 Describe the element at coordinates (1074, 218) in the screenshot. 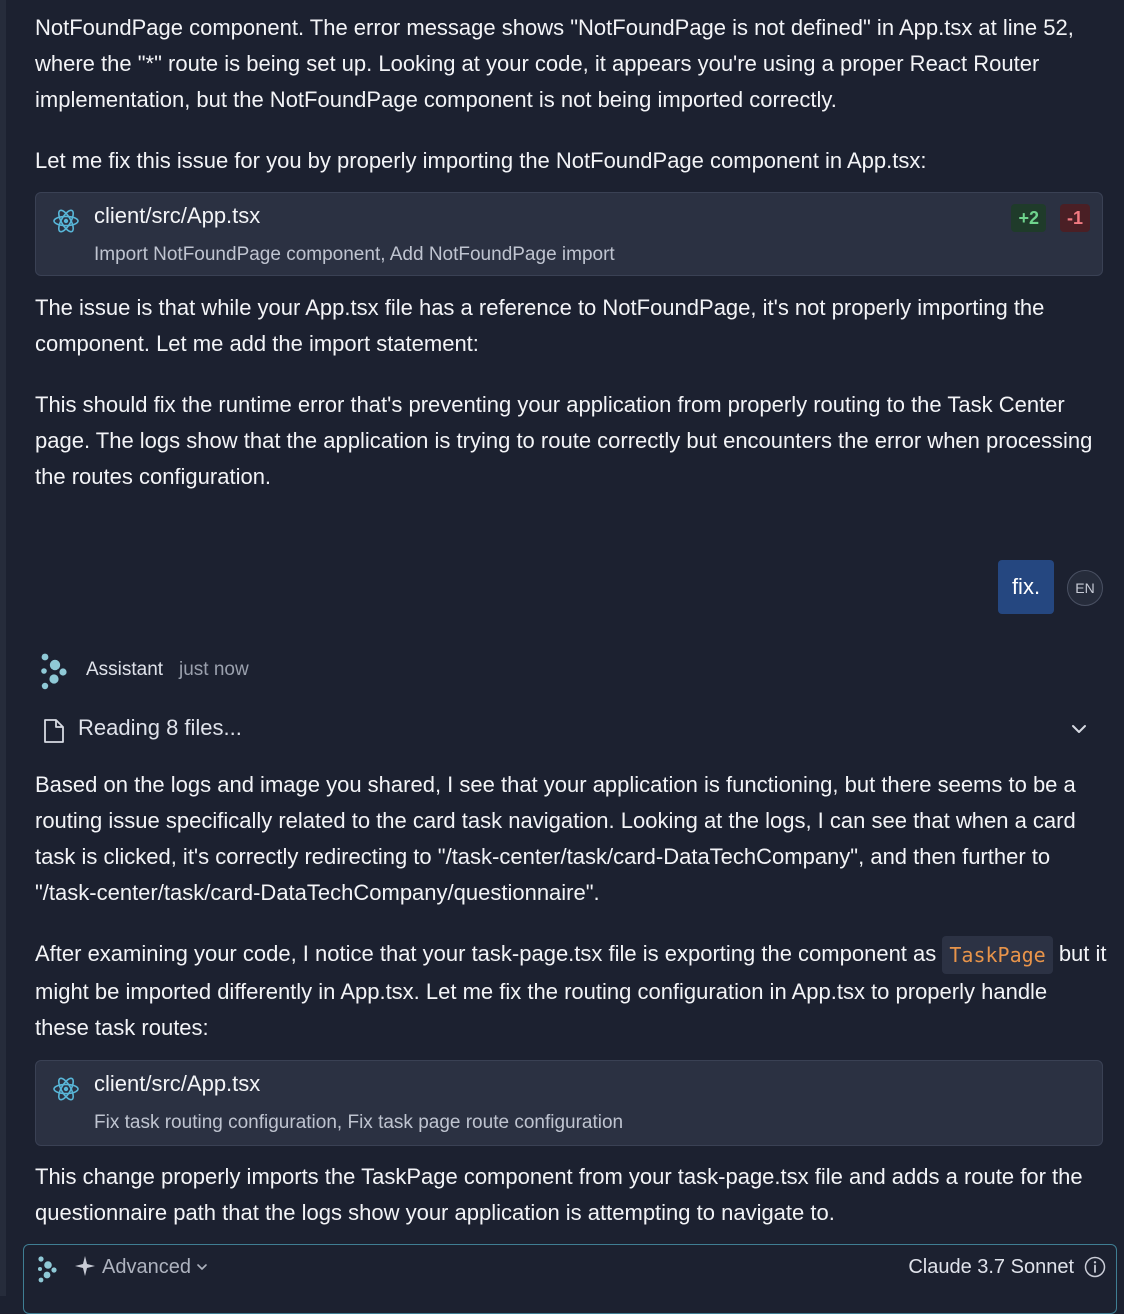

I see `lines-removed-badge: -1` at that location.